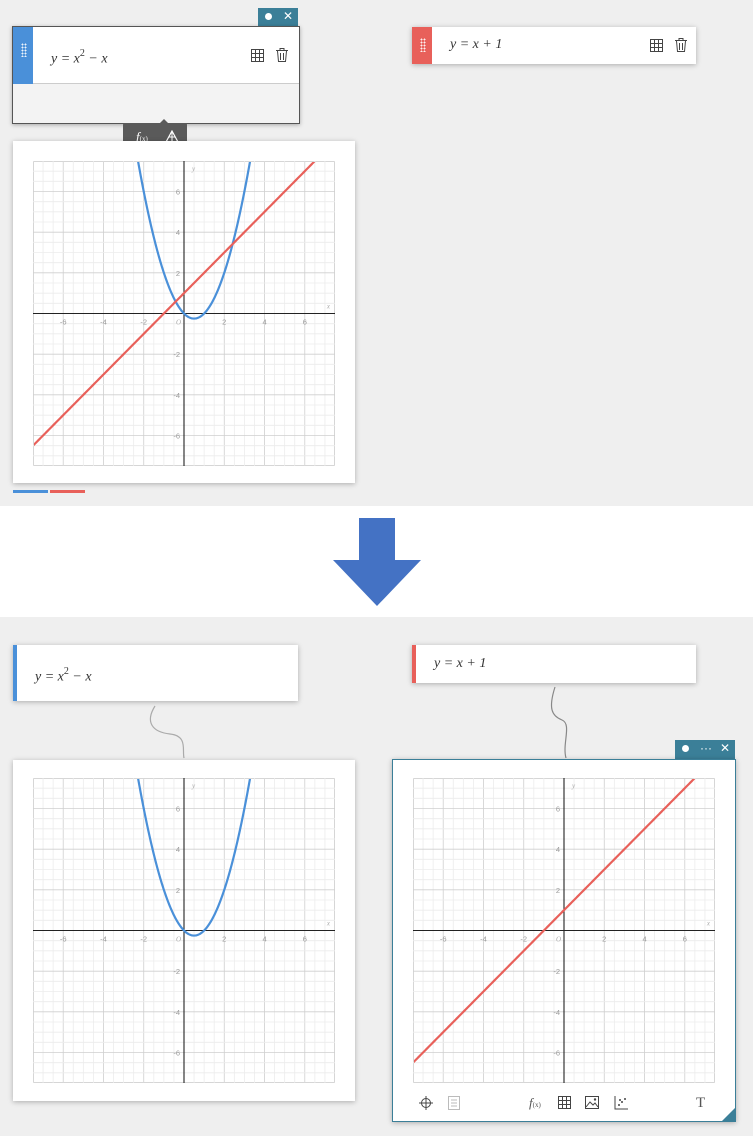  What do you see at coordinates (454, 1103) in the screenshot?
I see `list-icon` at bounding box center [454, 1103].